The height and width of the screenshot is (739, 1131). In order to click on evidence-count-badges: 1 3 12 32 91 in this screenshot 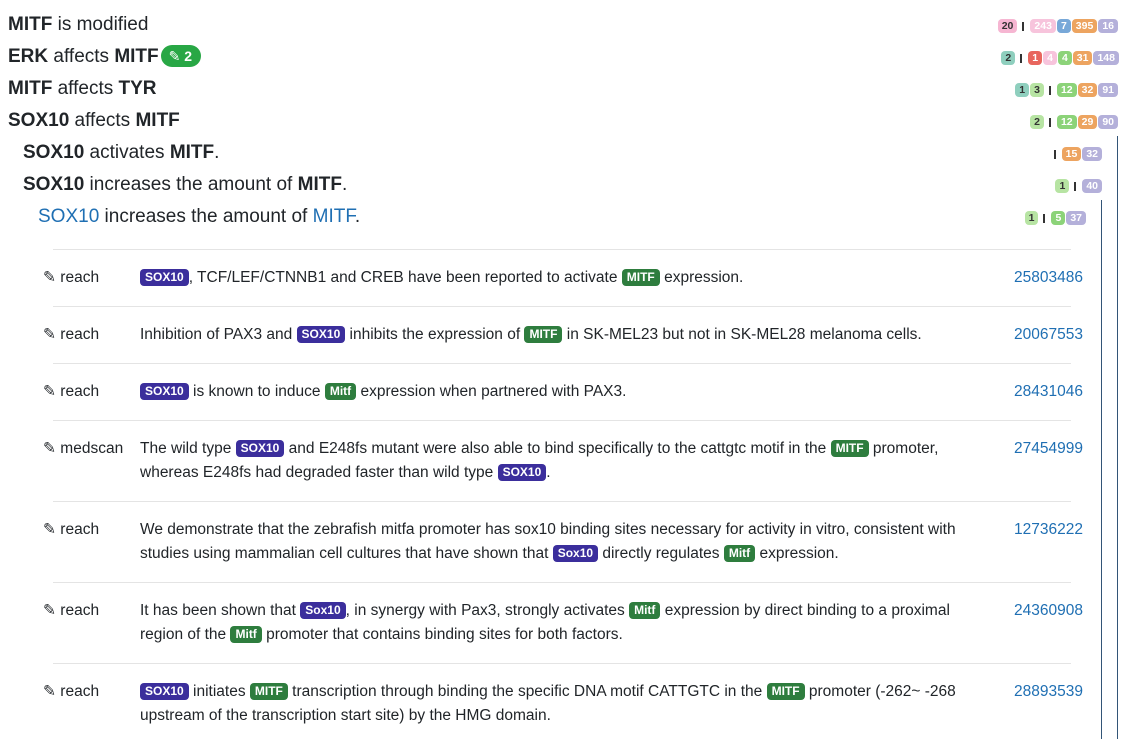, I will do `click(1066, 90)`.